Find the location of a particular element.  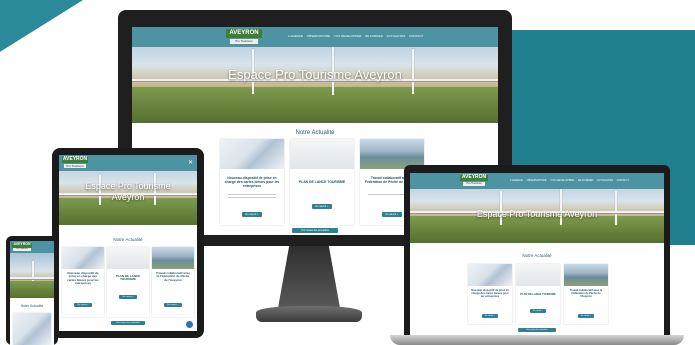

top-nav: AVEYRON Pro Tourisme ✕ is located at coordinates (128, 163).